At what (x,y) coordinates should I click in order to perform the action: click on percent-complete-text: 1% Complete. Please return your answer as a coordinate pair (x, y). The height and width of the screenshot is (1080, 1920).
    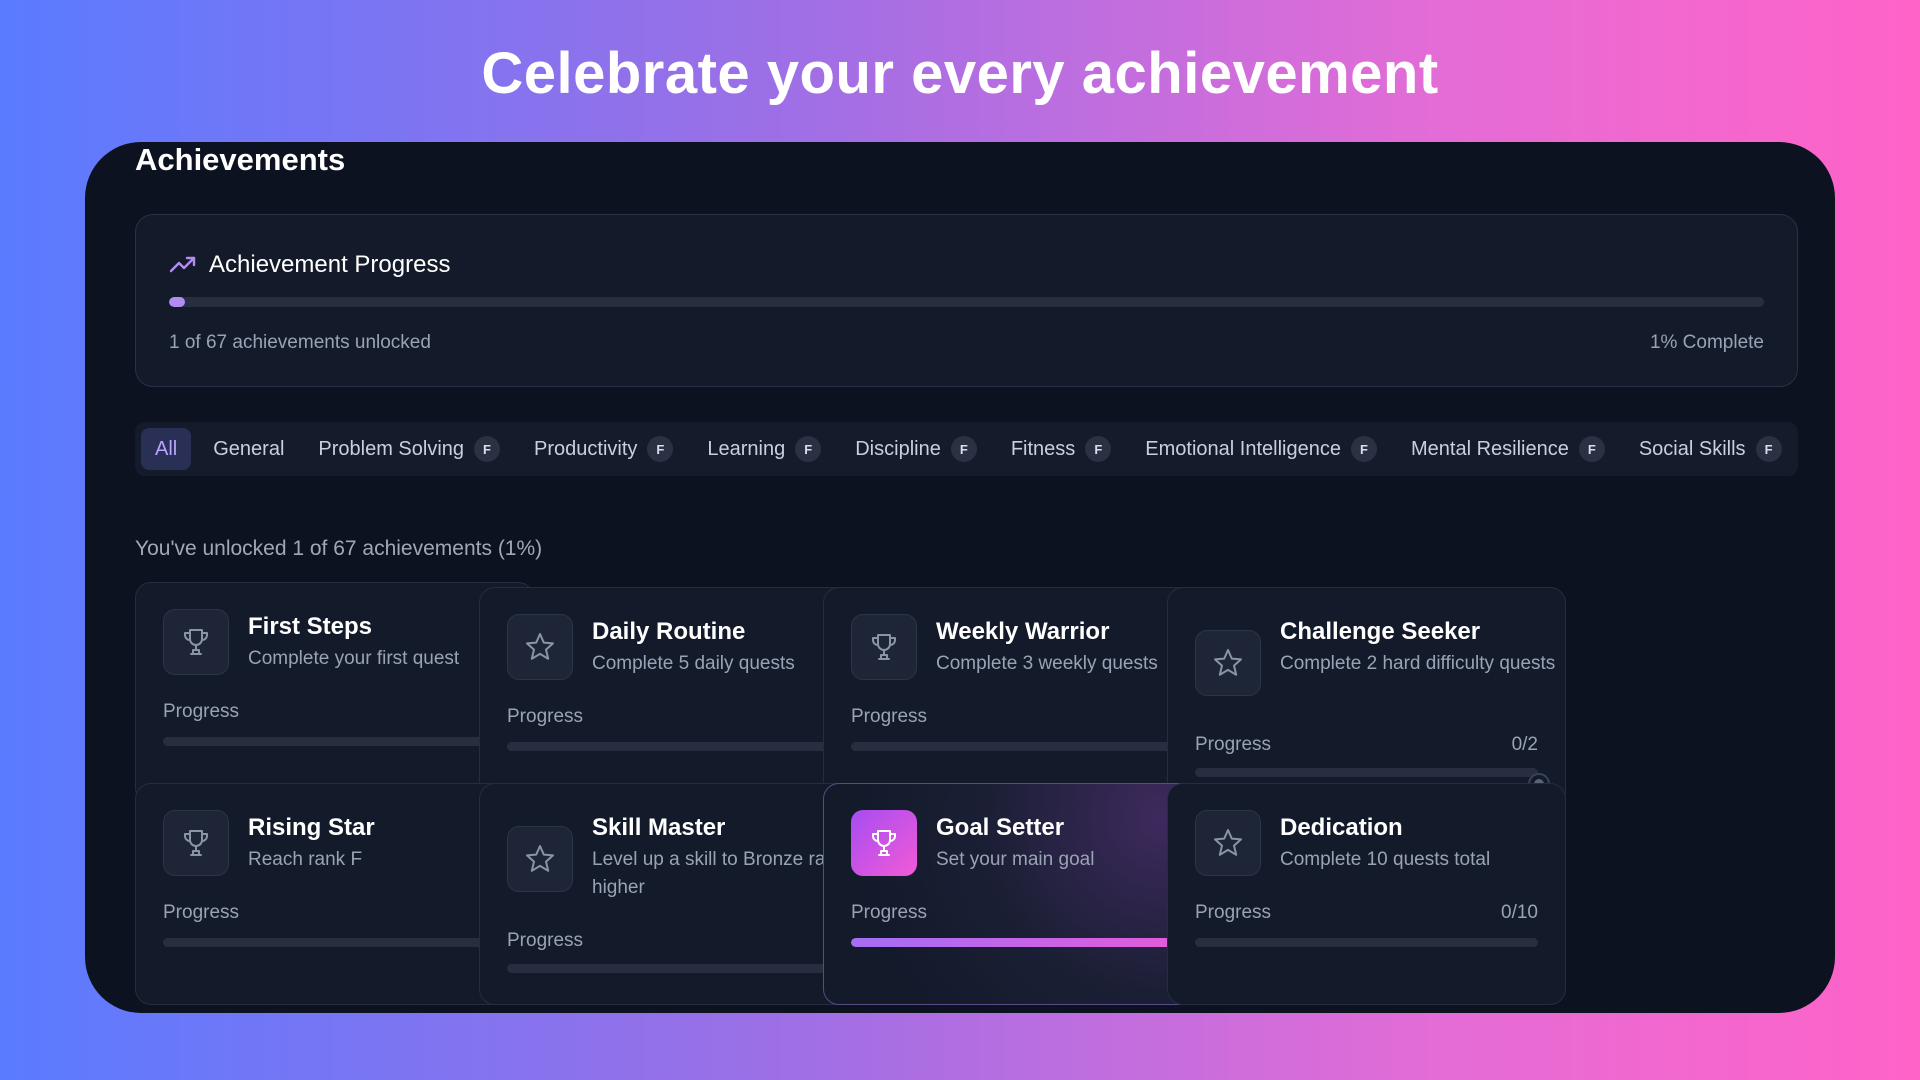
    Looking at the image, I should click on (1706, 342).